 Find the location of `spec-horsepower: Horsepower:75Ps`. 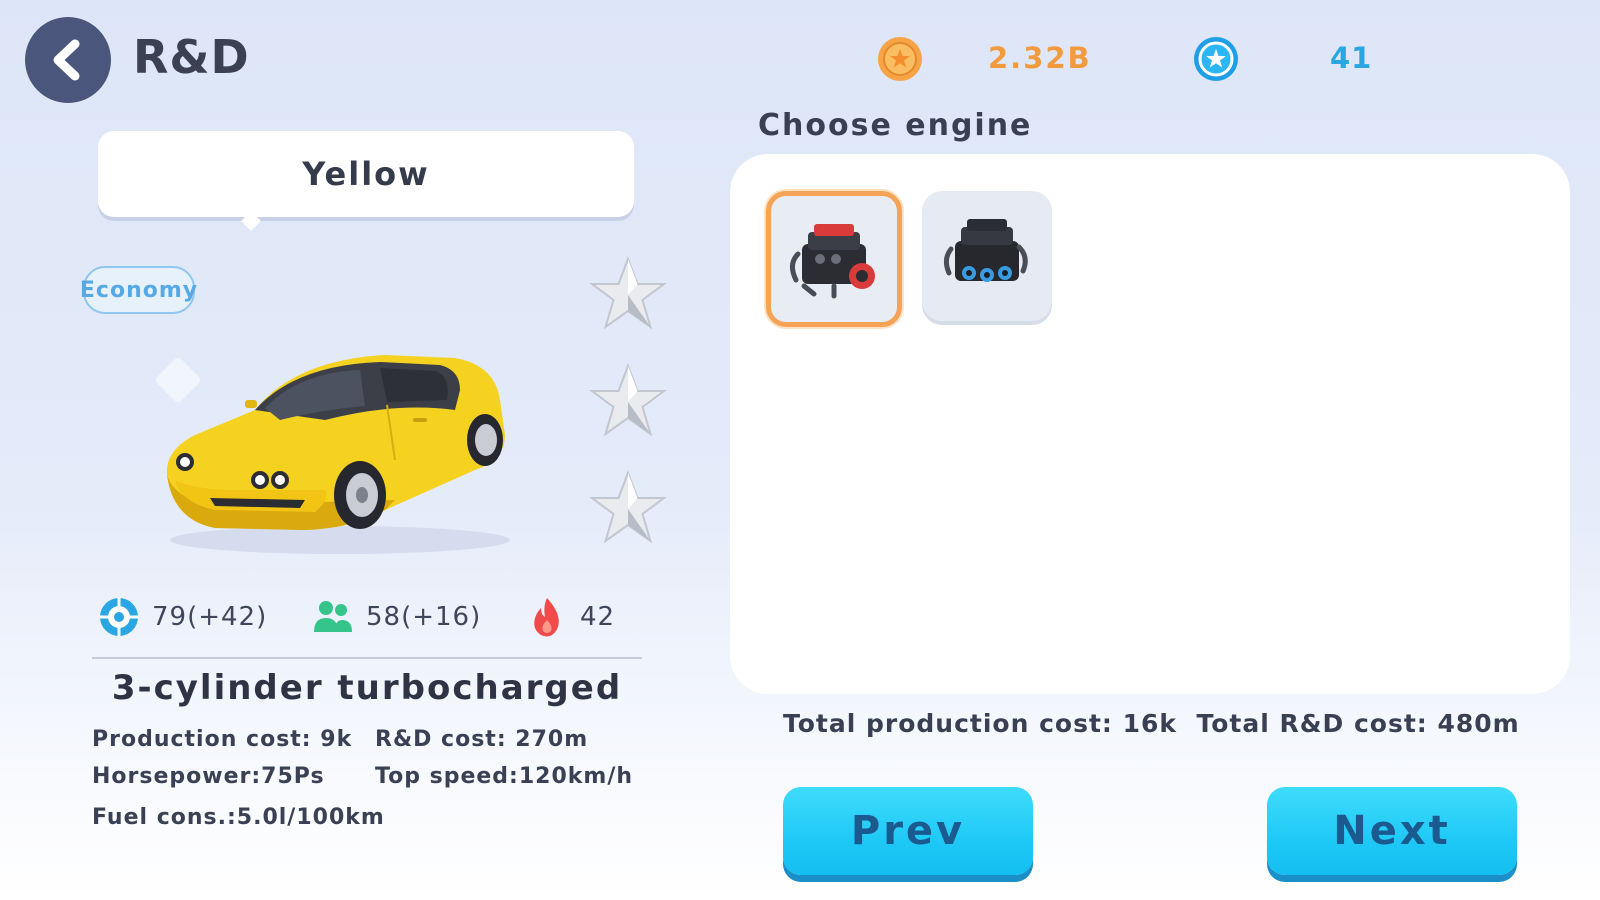

spec-horsepower: Horsepower:75Ps is located at coordinates (208, 776).